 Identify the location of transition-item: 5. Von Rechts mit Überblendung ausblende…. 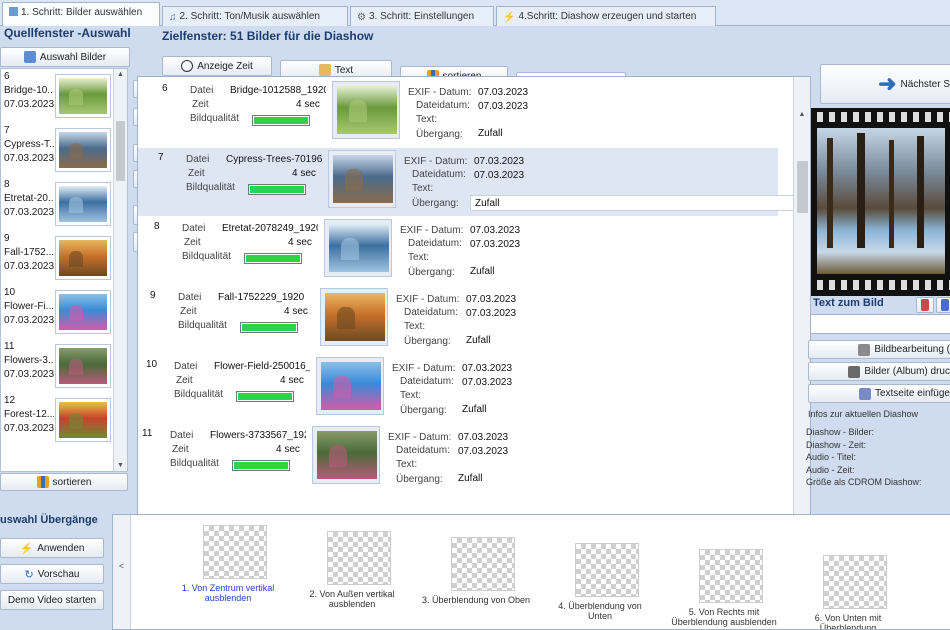
(724, 589).